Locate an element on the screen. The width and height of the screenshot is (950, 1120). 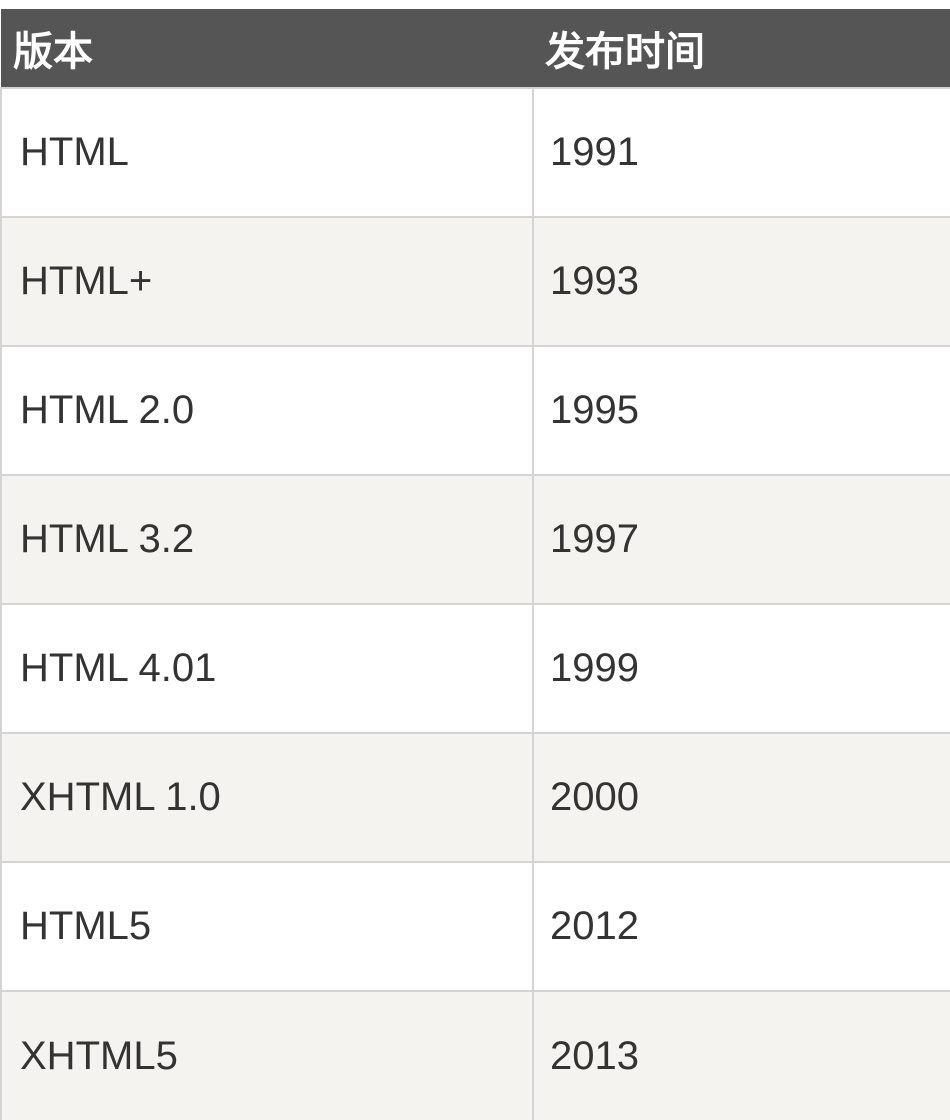
version-cell: XHTML 1.0 is located at coordinates (267, 797).